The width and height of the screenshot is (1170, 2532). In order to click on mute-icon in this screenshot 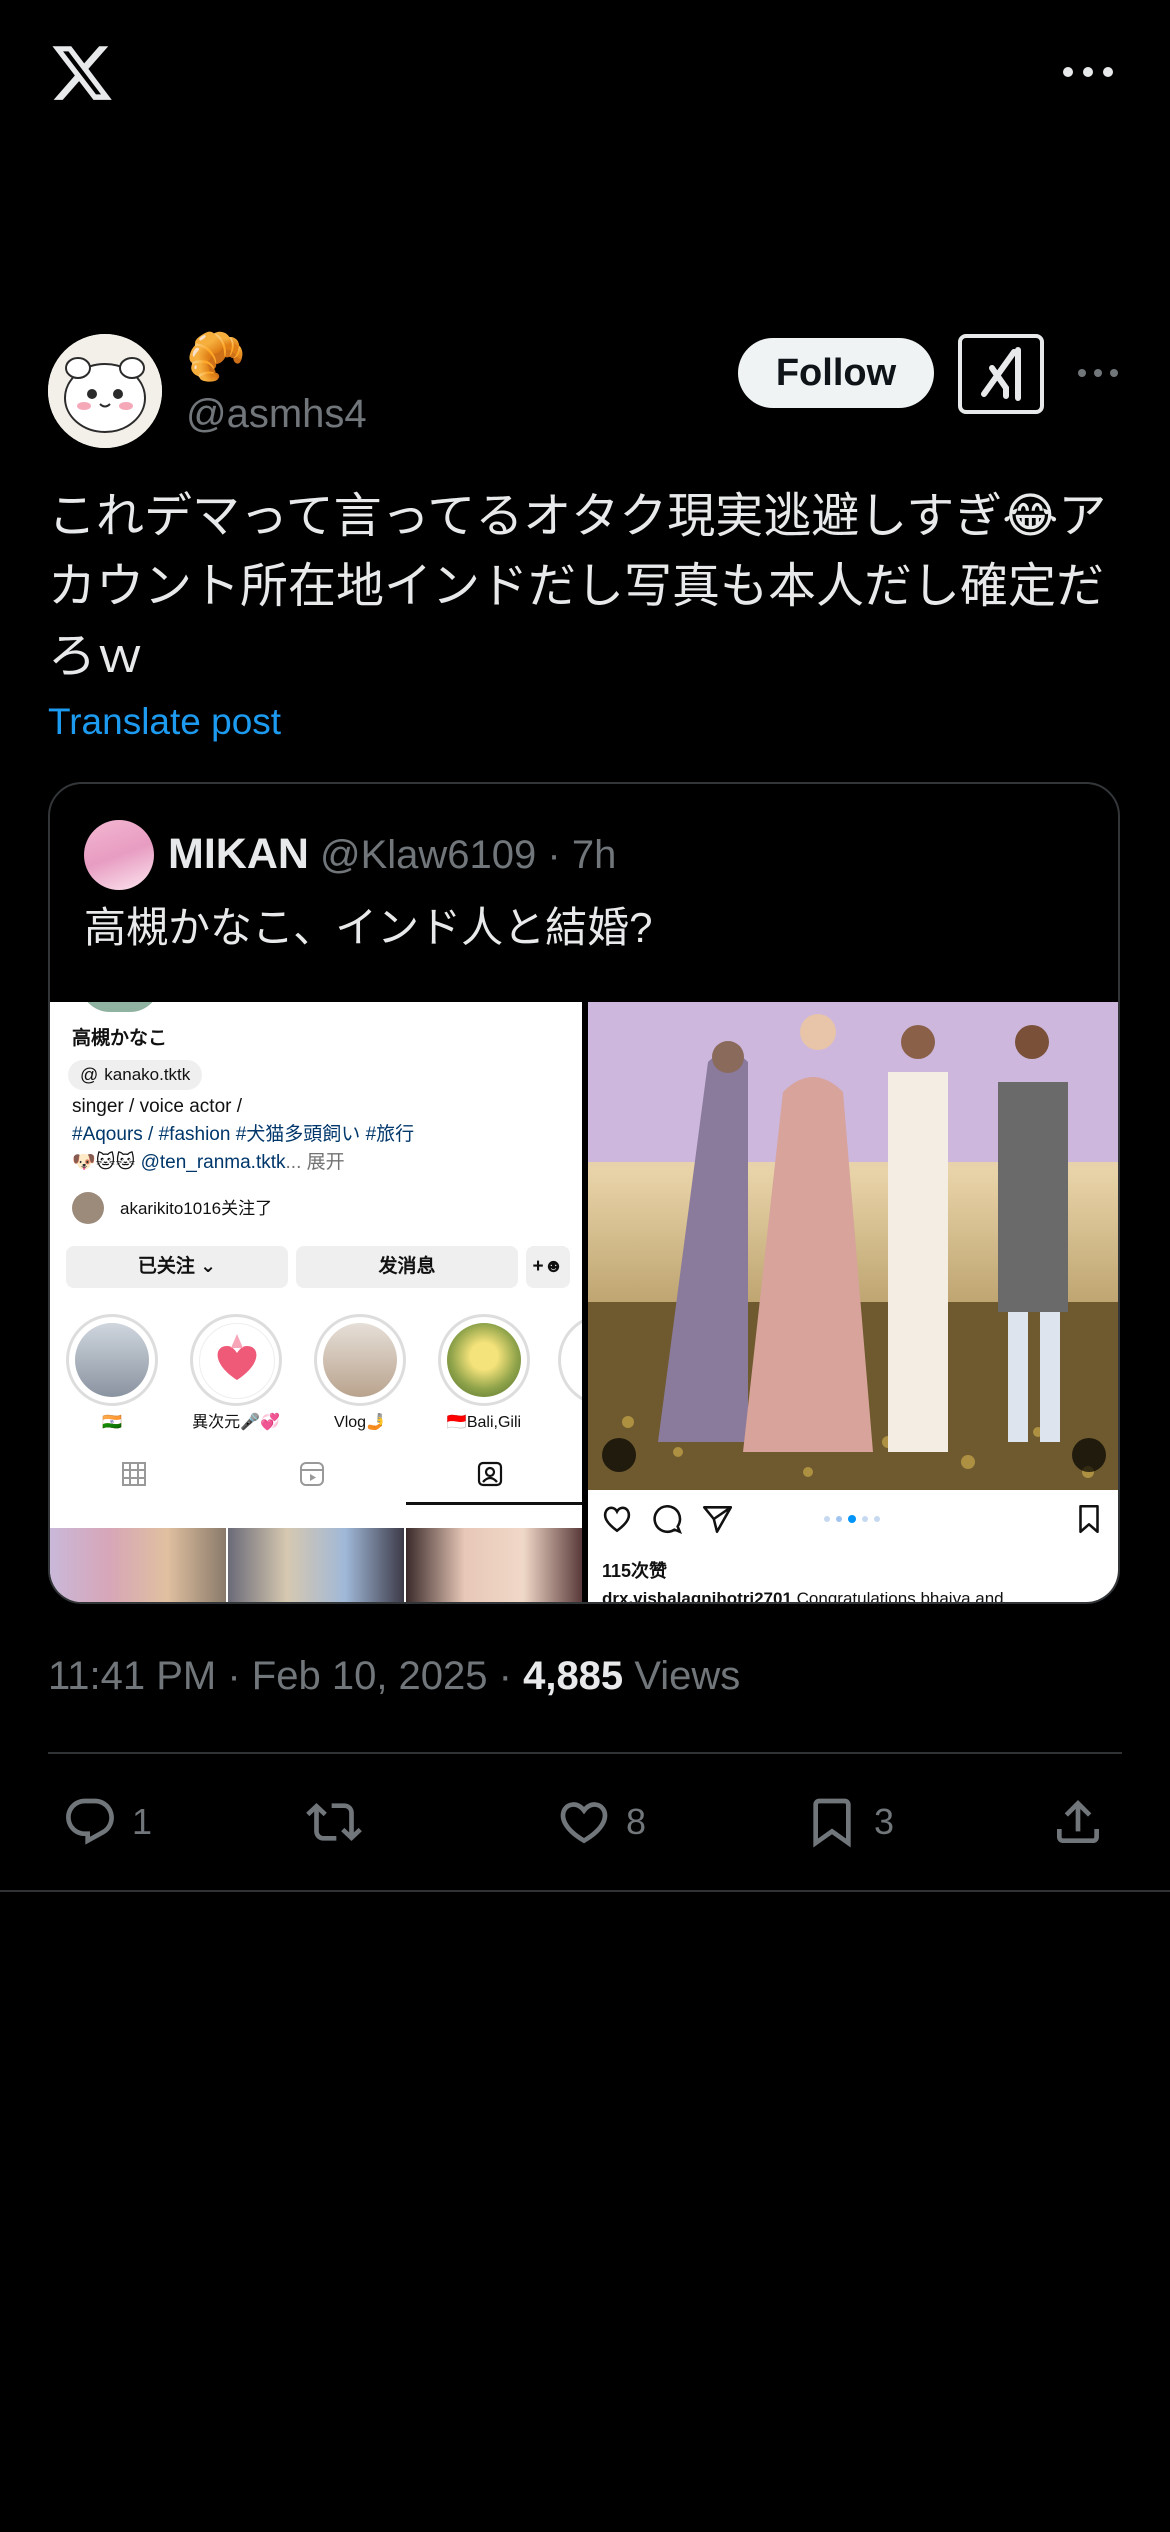, I will do `click(1089, 1455)`.